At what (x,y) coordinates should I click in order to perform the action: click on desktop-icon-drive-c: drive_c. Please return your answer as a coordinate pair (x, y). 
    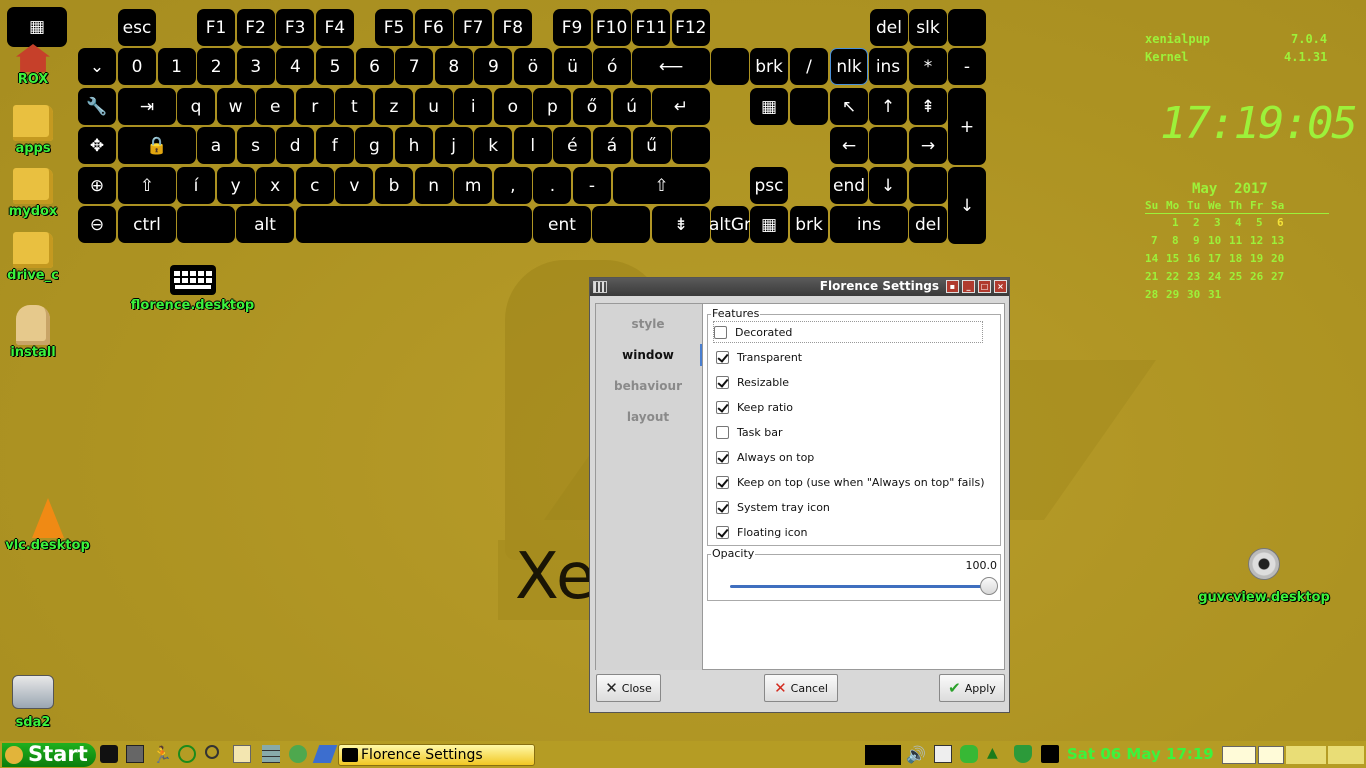
    Looking at the image, I should click on (33, 257).